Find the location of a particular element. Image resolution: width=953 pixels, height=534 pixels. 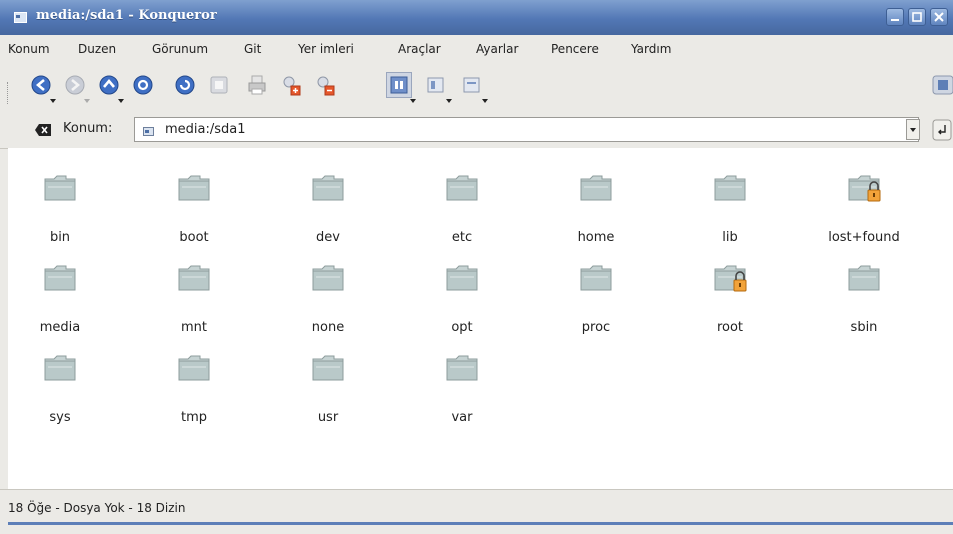

location-input: media:/sda1 is located at coordinates (526, 129).